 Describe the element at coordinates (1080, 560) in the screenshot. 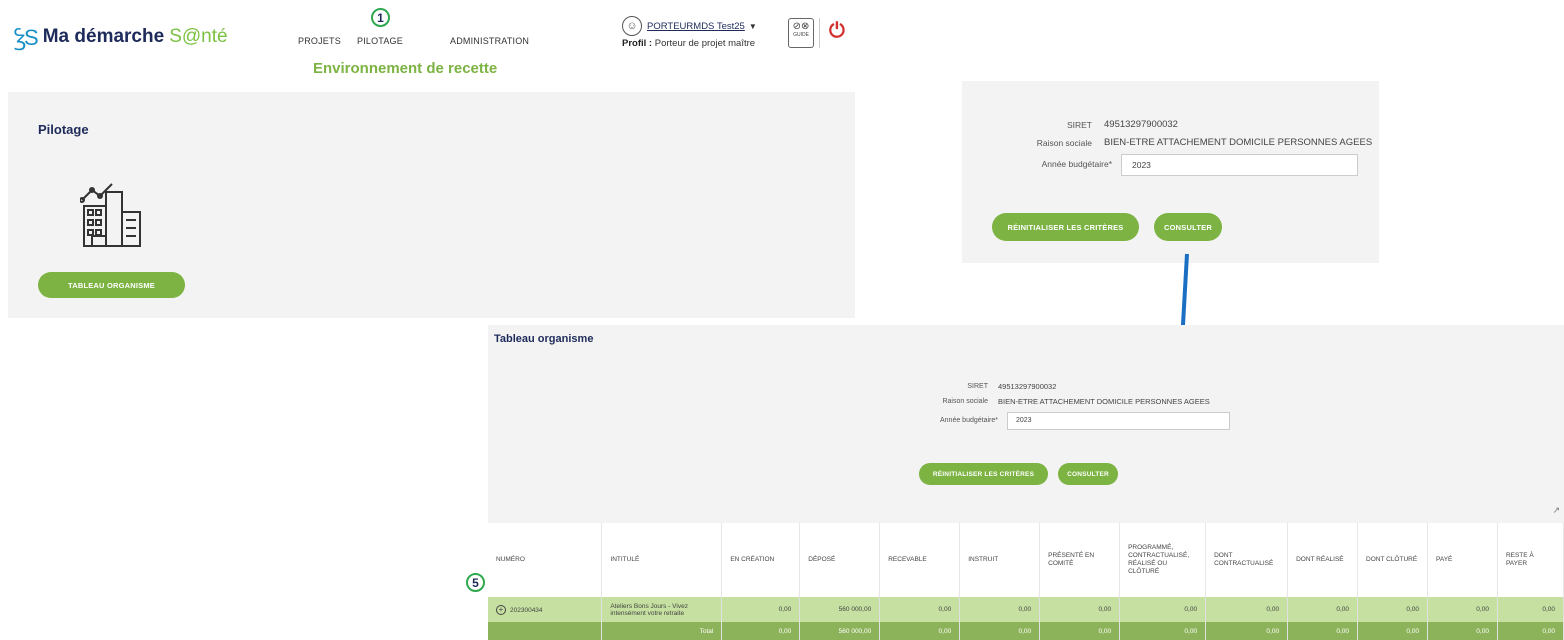

I see `column-header: PRÉSENTÉ EN COMITÉ` at that location.